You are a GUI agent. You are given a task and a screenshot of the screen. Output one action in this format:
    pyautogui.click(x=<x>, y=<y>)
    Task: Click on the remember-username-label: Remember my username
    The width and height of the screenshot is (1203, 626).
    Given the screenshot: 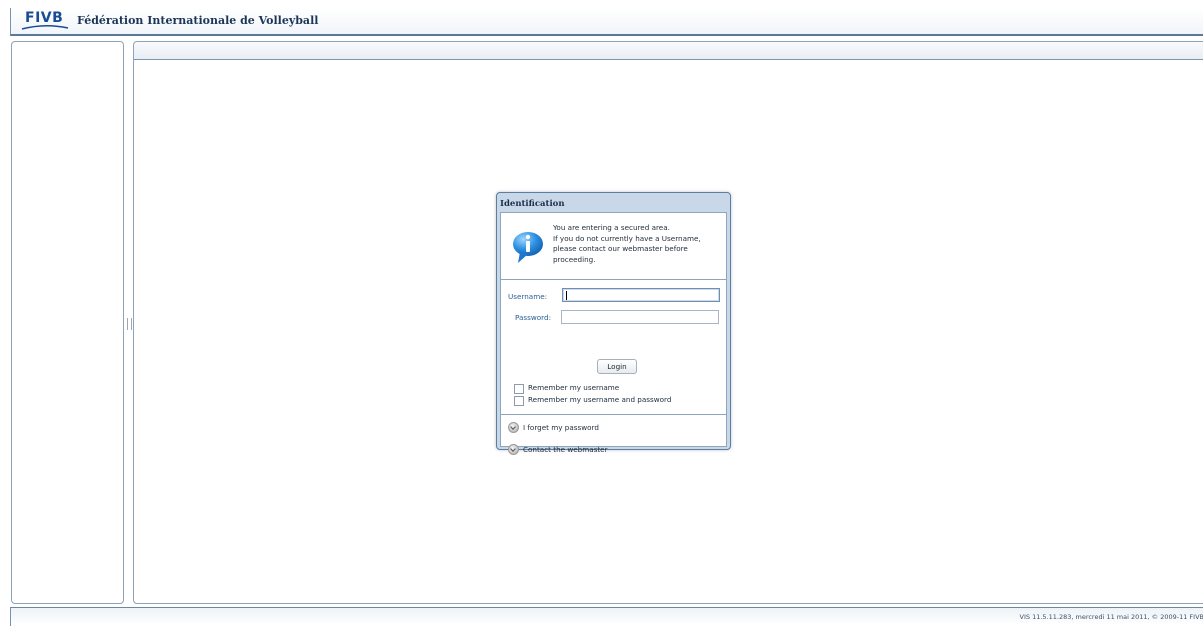 What is the action you would take?
    pyautogui.click(x=573, y=387)
    